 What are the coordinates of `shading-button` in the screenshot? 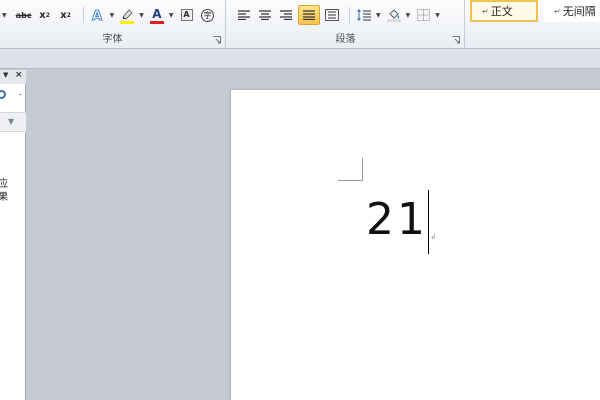 It's located at (394, 15).